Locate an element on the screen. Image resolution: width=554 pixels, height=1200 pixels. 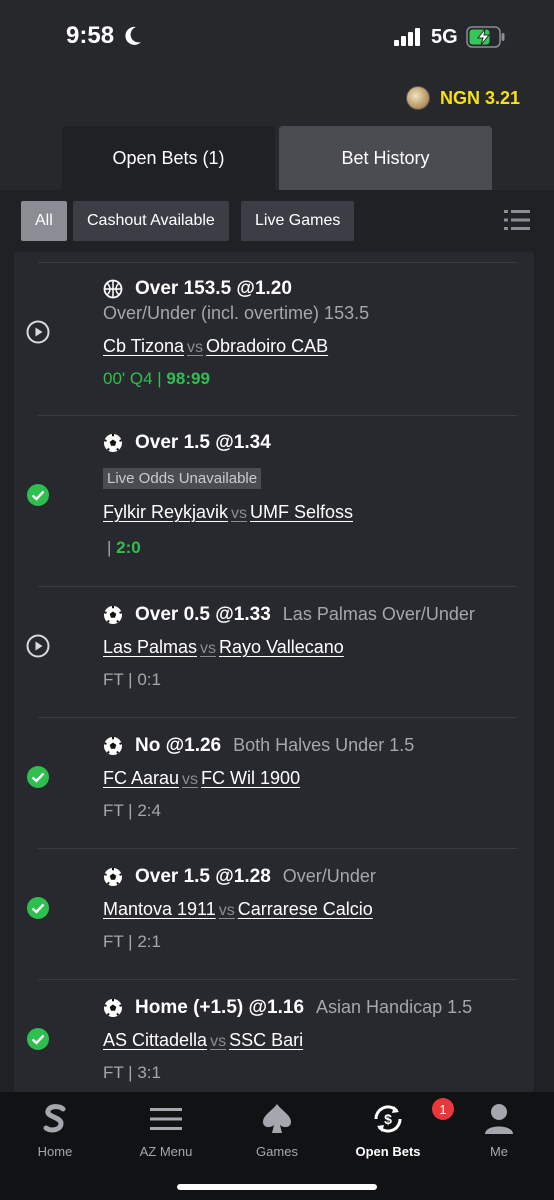
network-type: 5G is located at coordinates (444, 37).